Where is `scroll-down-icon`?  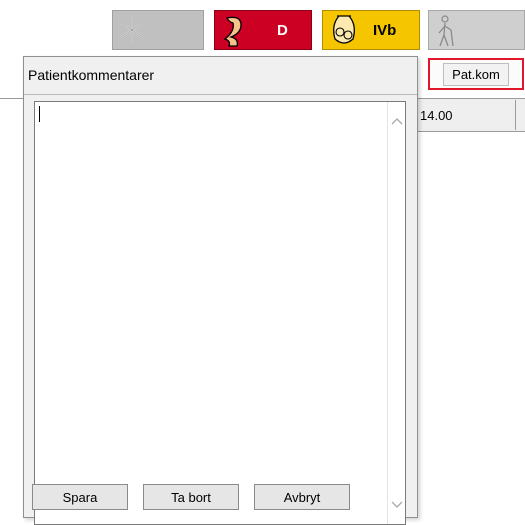 scroll-down-icon is located at coordinates (397, 505).